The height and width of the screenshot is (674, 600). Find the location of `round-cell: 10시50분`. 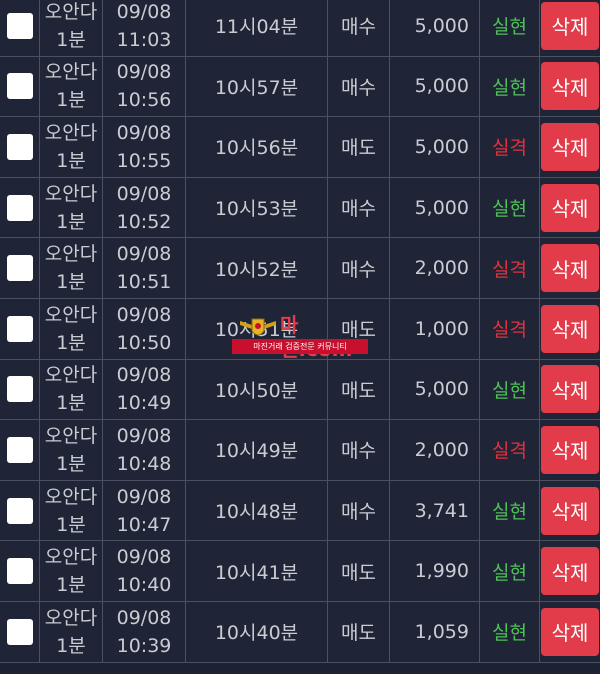

round-cell: 10시50분 is located at coordinates (257, 389).